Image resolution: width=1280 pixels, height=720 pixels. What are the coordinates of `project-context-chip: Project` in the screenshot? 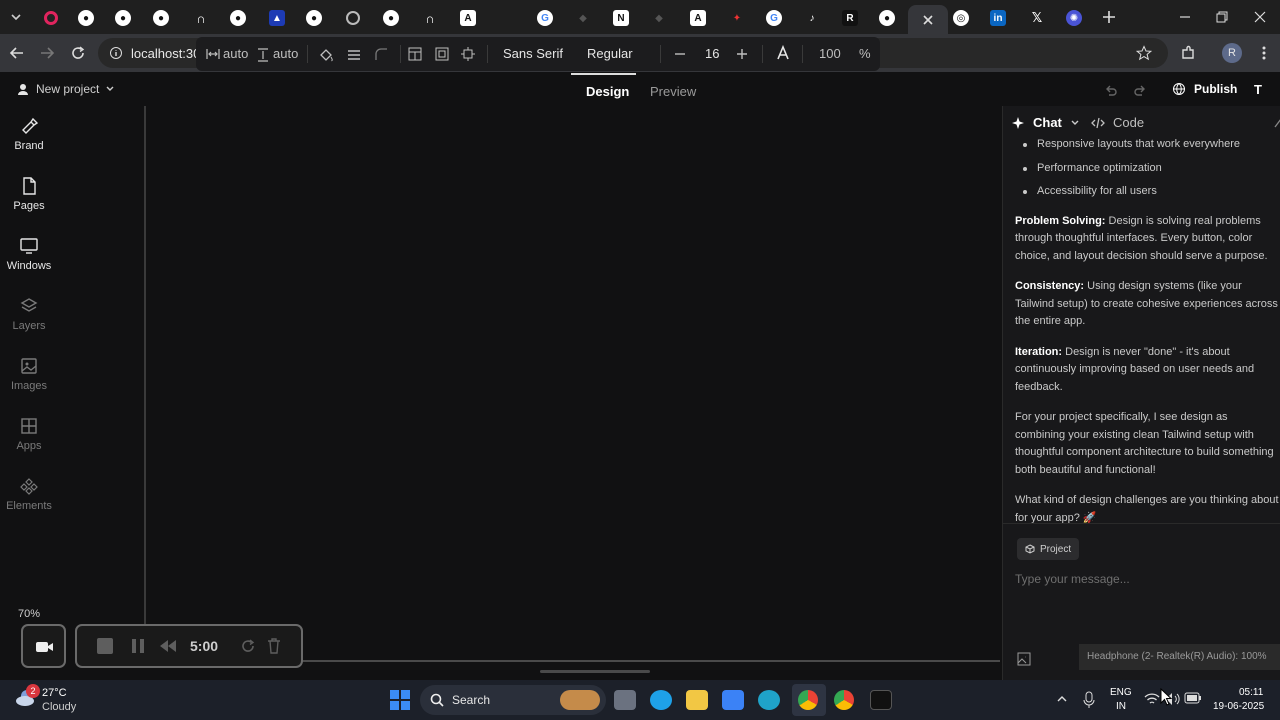 It's located at (1048, 549).